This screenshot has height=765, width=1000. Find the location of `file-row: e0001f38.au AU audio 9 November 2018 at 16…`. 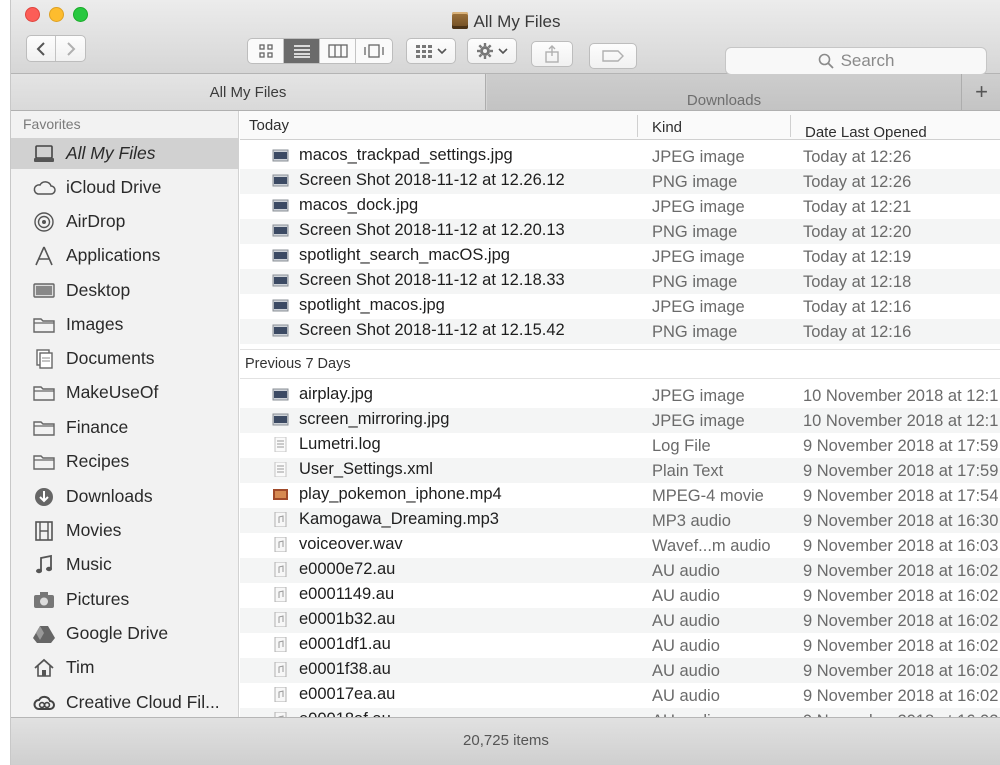

file-row: e0001f38.au AU audio 9 November 2018 at 16… is located at coordinates (620, 670).